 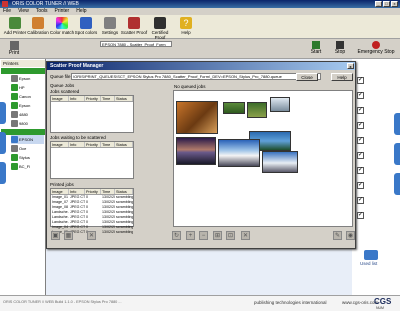 I want to click on certified-proof-button: Certified Proof, so click(x=160, y=28).